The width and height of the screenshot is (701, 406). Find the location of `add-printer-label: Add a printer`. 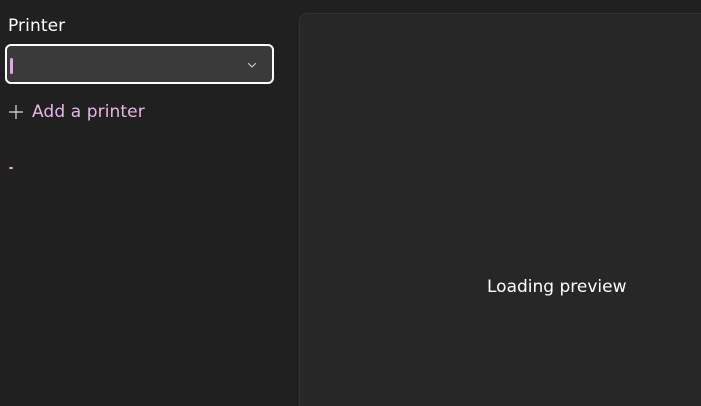

add-printer-label: Add a printer is located at coordinates (88, 112).